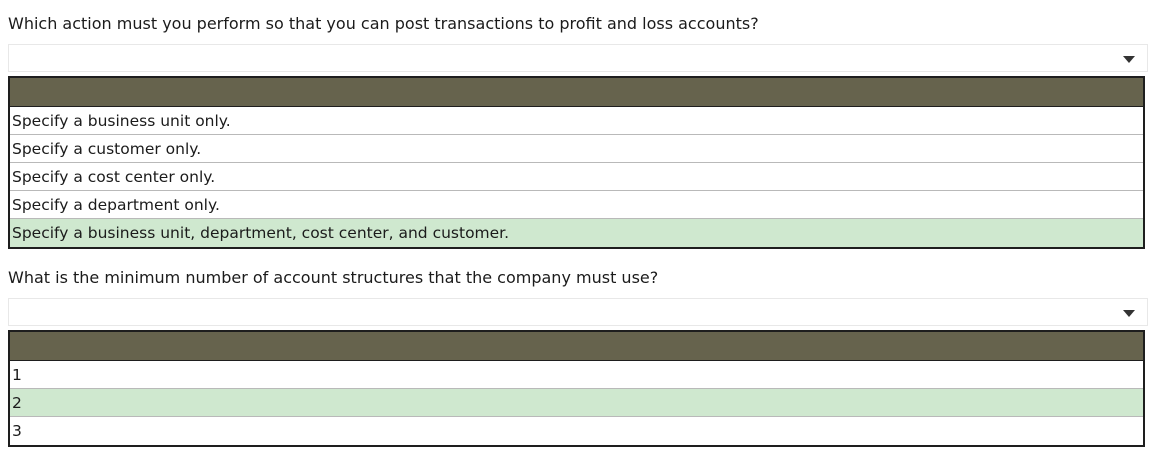 The height and width of the screenshot is (461, 1158). What do you see at coordinates (576, 375) in the screenshot?
I see `question-2-option-1: 1` at bounding box center [576, 375].